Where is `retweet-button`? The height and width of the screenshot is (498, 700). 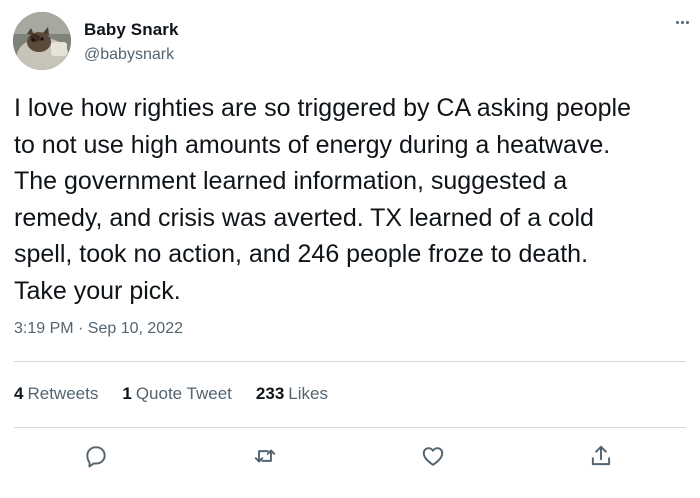
retweet-button is located at coordinates (265, 456).